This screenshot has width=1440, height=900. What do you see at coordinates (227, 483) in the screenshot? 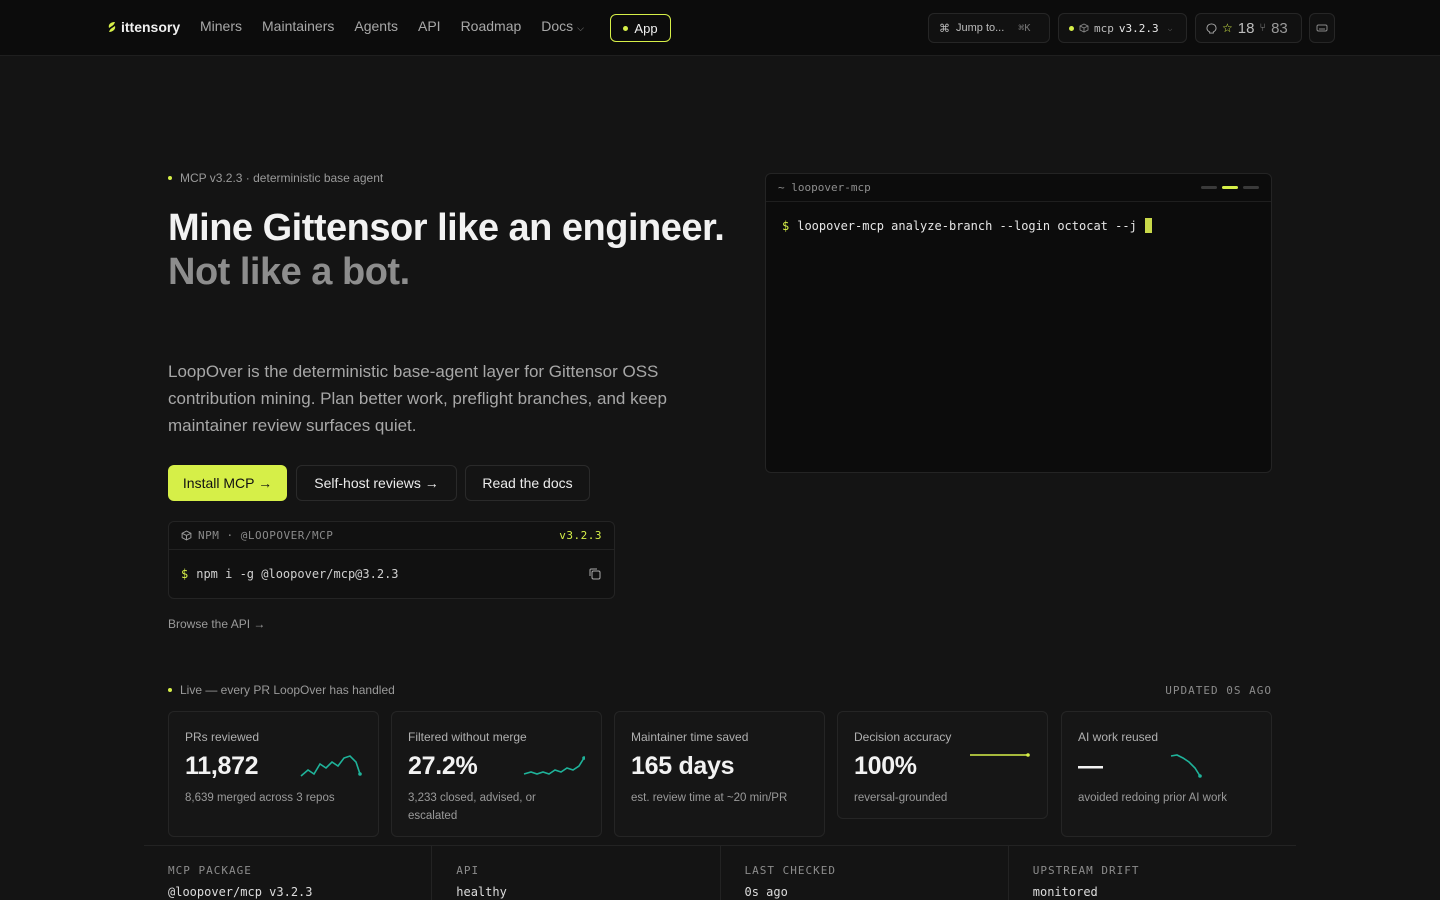
I see `install-mcp-button: Install MCP →` at bounding box center [227, 483].